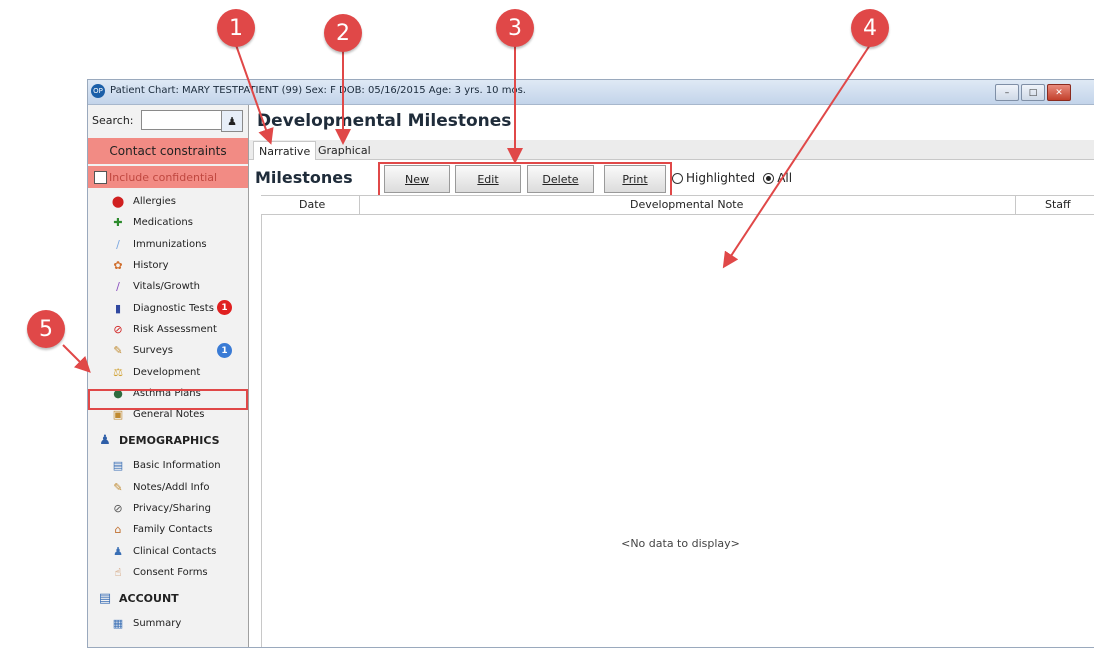 This screenshot has width=1094, height=648. I want to click on sidebar-item-label: Diagnostic Tests, so click(173, 308).